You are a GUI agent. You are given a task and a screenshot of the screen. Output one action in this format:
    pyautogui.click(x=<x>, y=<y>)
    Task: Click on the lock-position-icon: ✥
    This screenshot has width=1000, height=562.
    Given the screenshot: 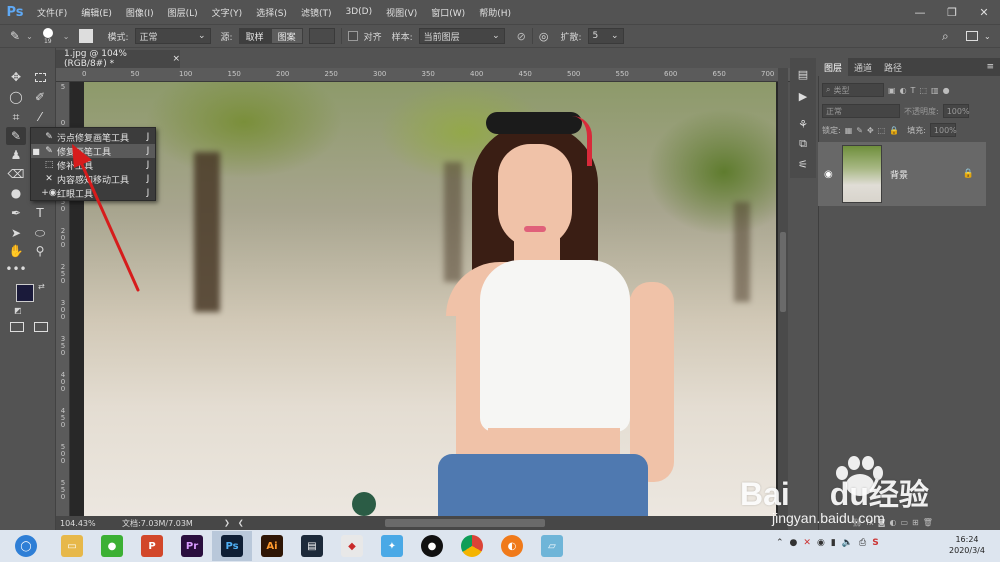 What is the action you would take?
    pyautogui.click(x=870, y=130)
    